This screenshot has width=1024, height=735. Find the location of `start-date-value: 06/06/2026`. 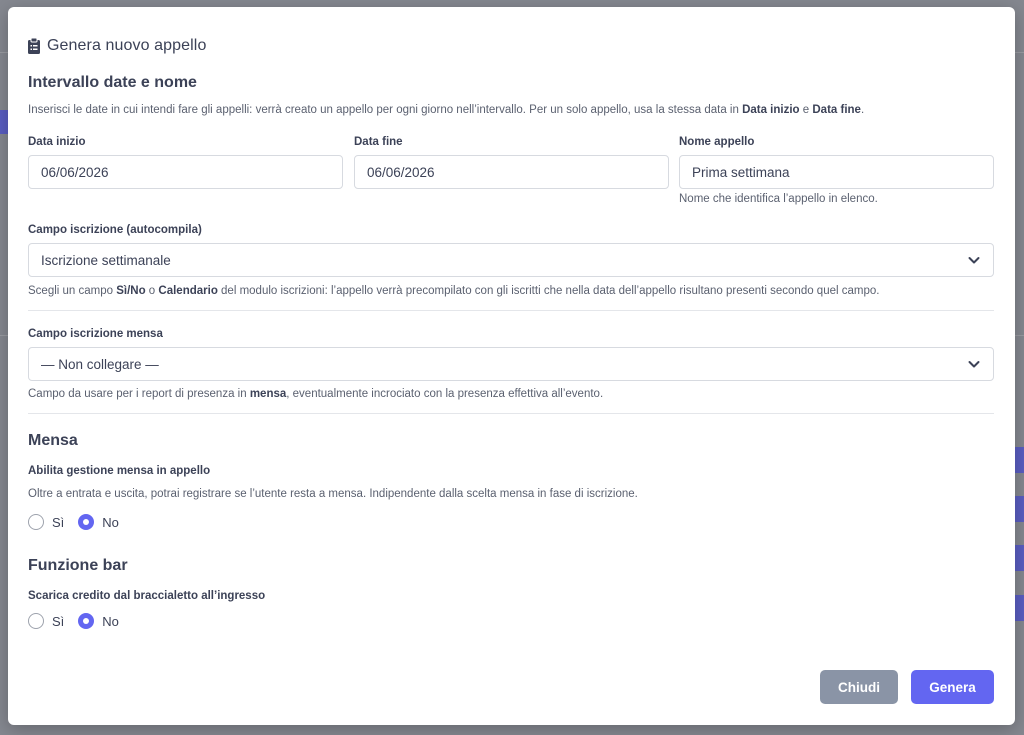

start-date-value: 06/06/2026 is located at coordinates (75, 172).